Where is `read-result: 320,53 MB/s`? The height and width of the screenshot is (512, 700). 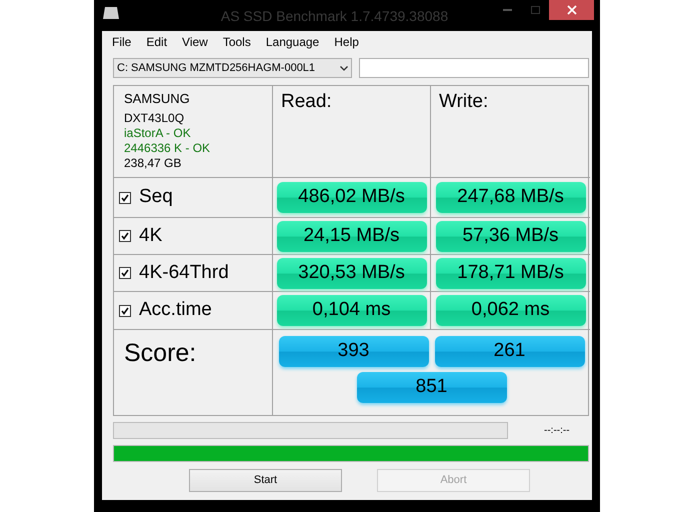 read-result: 320,53 MB/s is located at coordinates (351, 273).